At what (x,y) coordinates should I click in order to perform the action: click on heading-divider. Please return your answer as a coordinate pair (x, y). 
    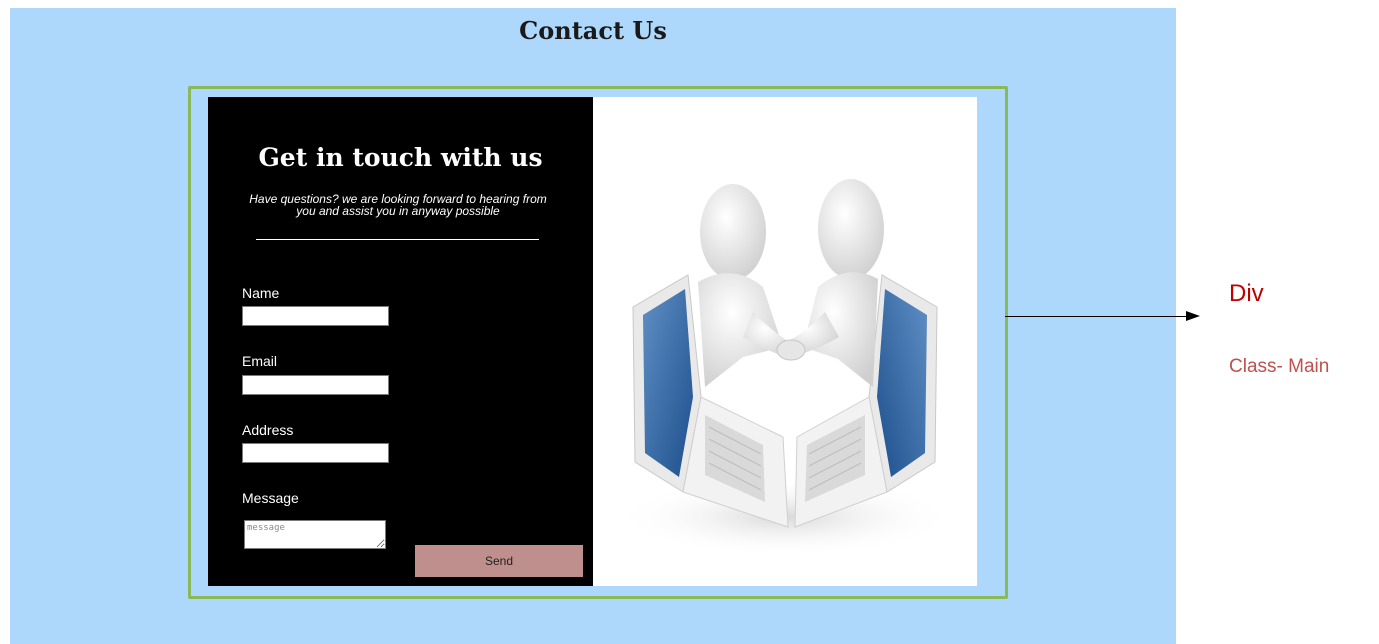
    Looking at the image, I should click on (397, 239).